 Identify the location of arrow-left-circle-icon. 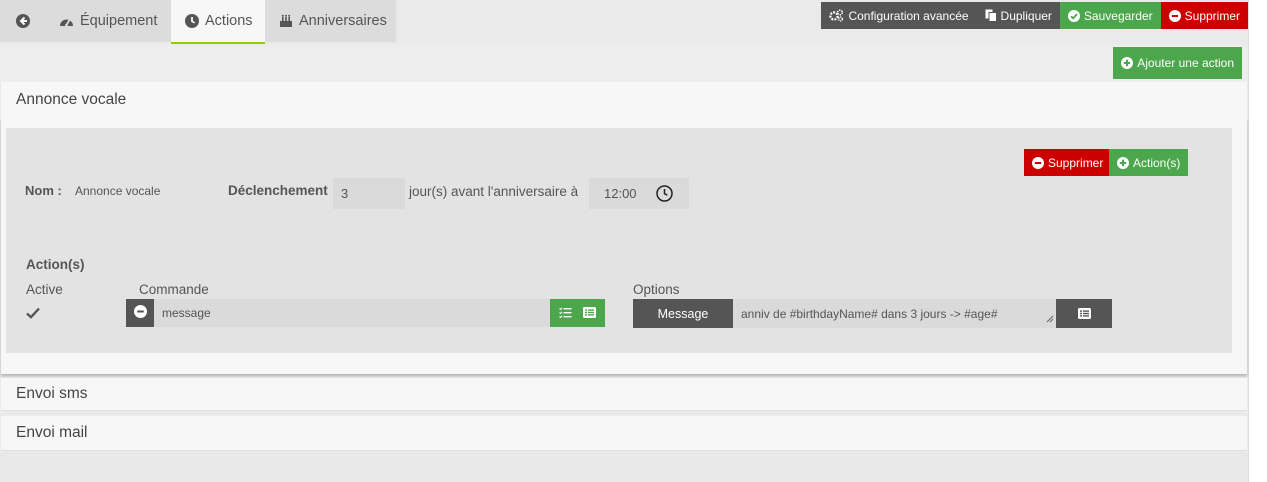
(22, 21).